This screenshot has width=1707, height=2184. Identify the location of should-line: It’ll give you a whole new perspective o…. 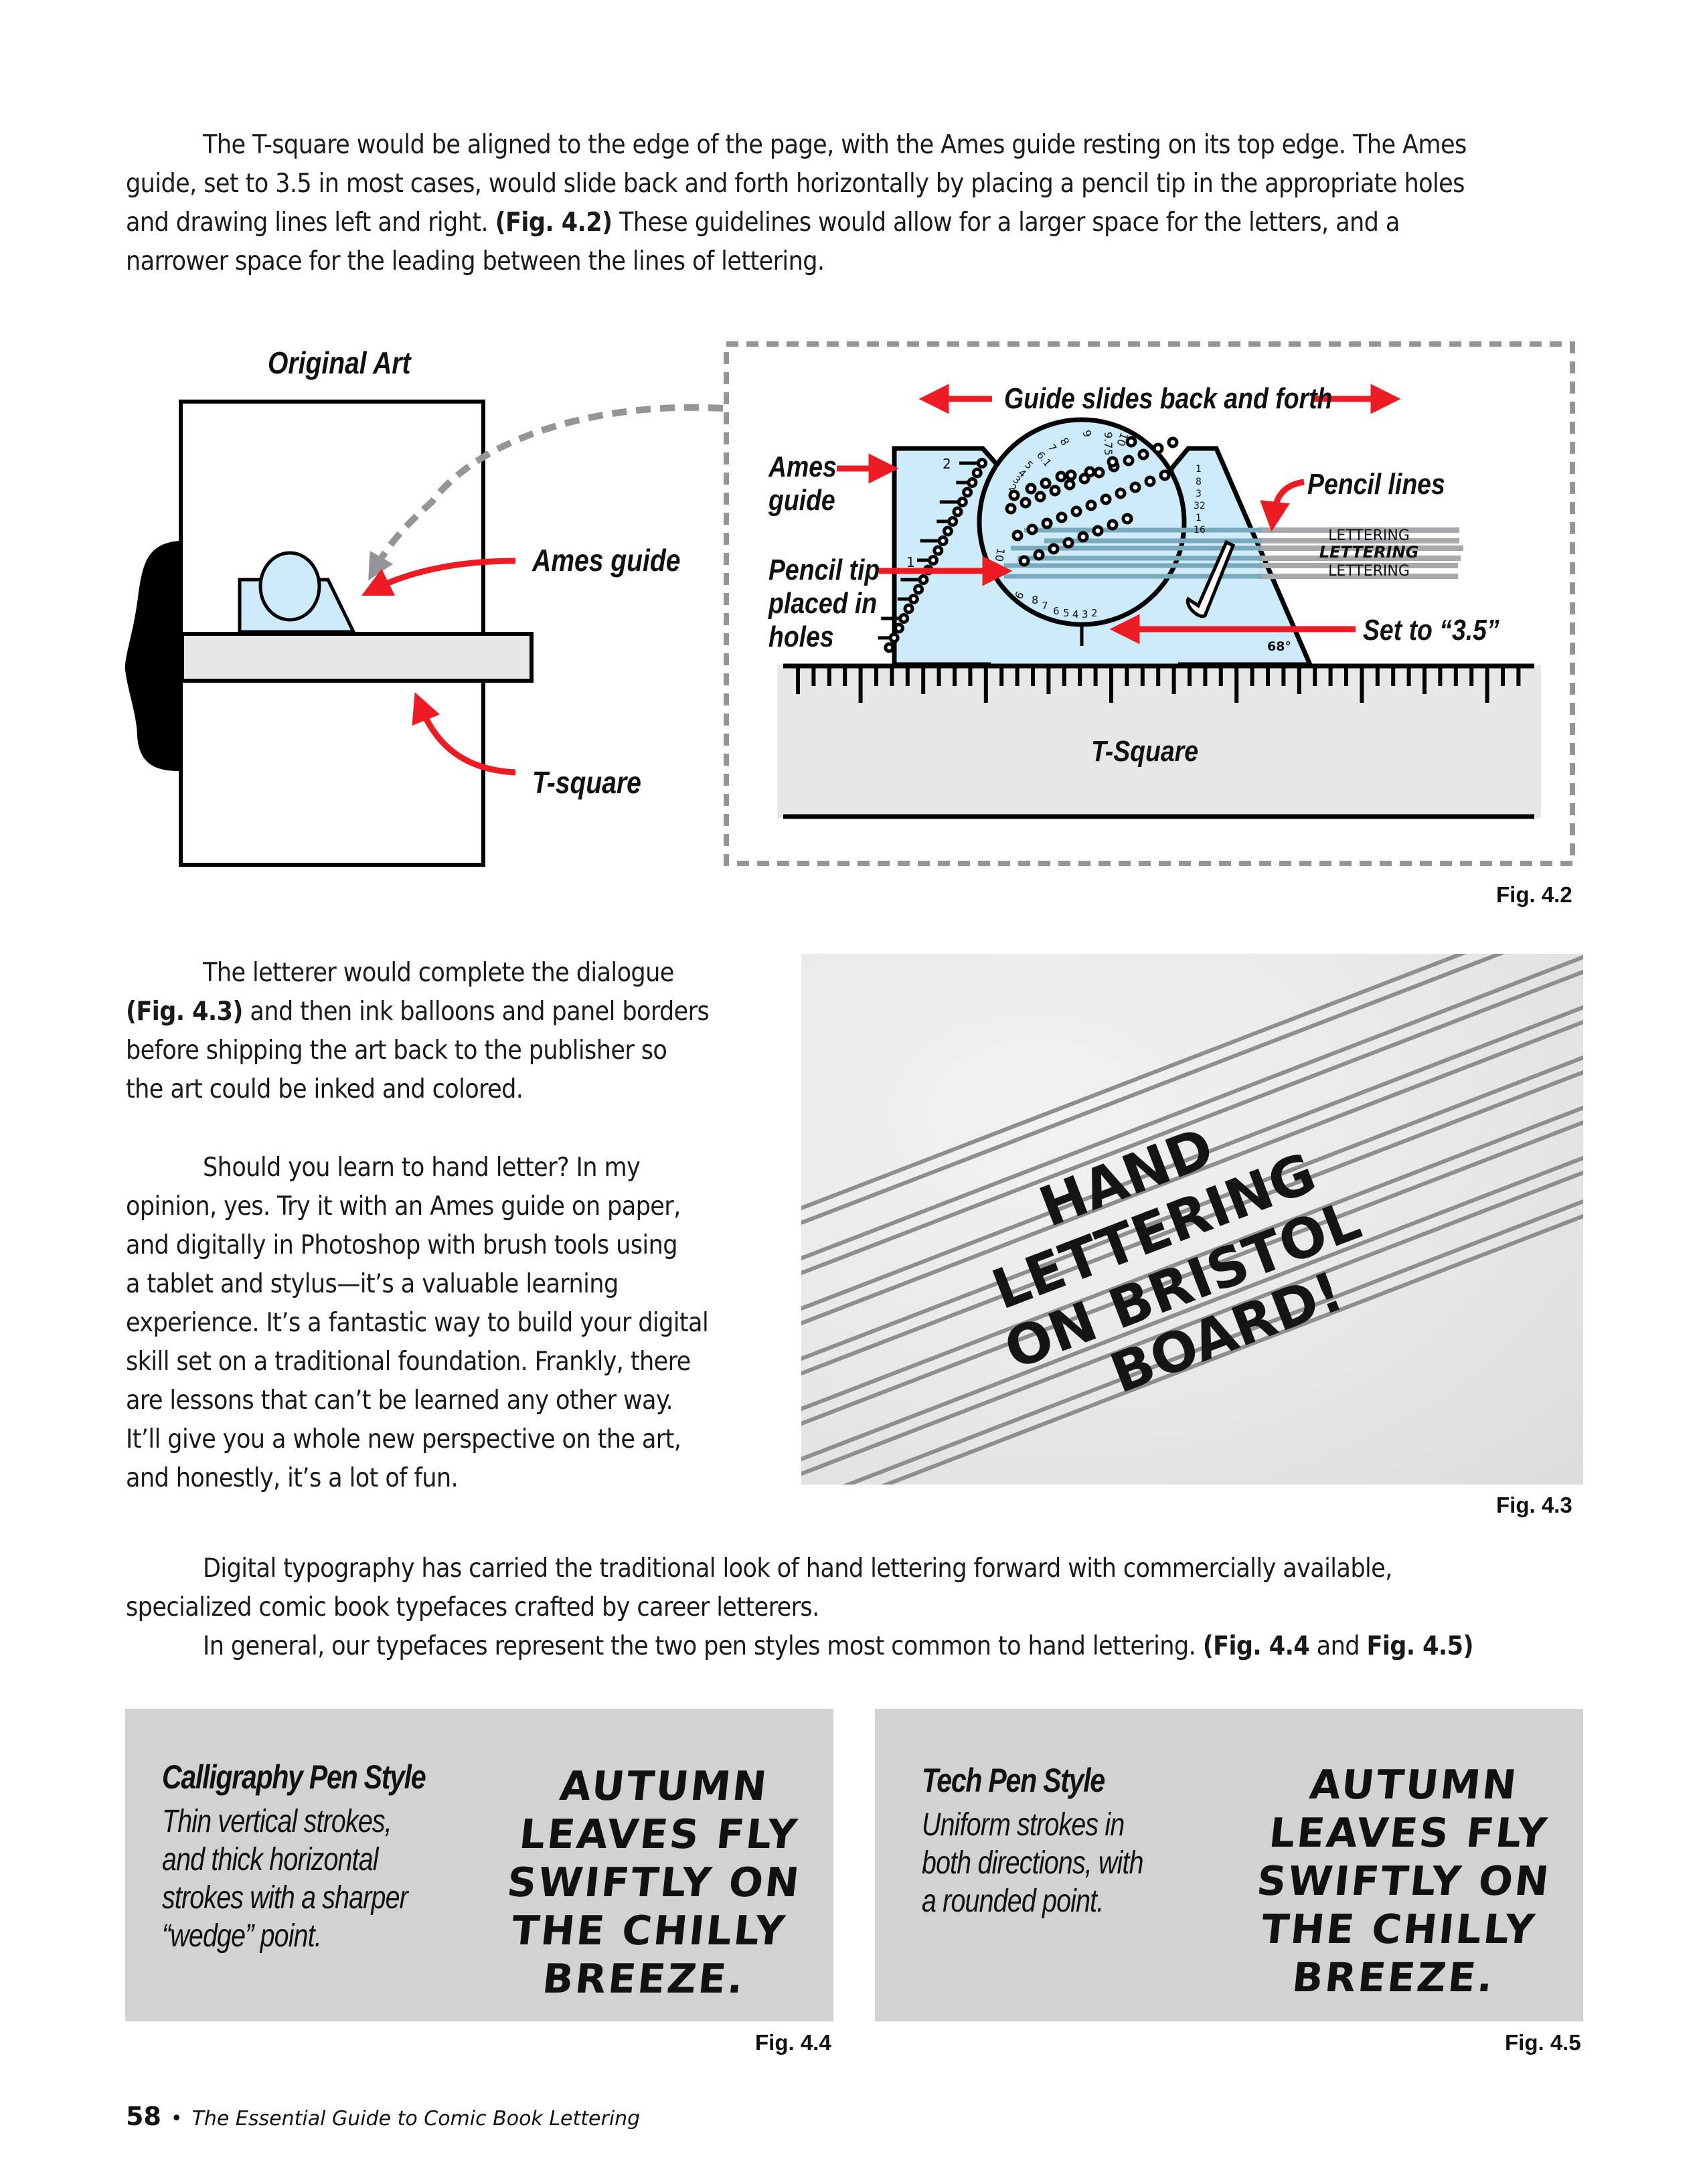
(404, 1439).